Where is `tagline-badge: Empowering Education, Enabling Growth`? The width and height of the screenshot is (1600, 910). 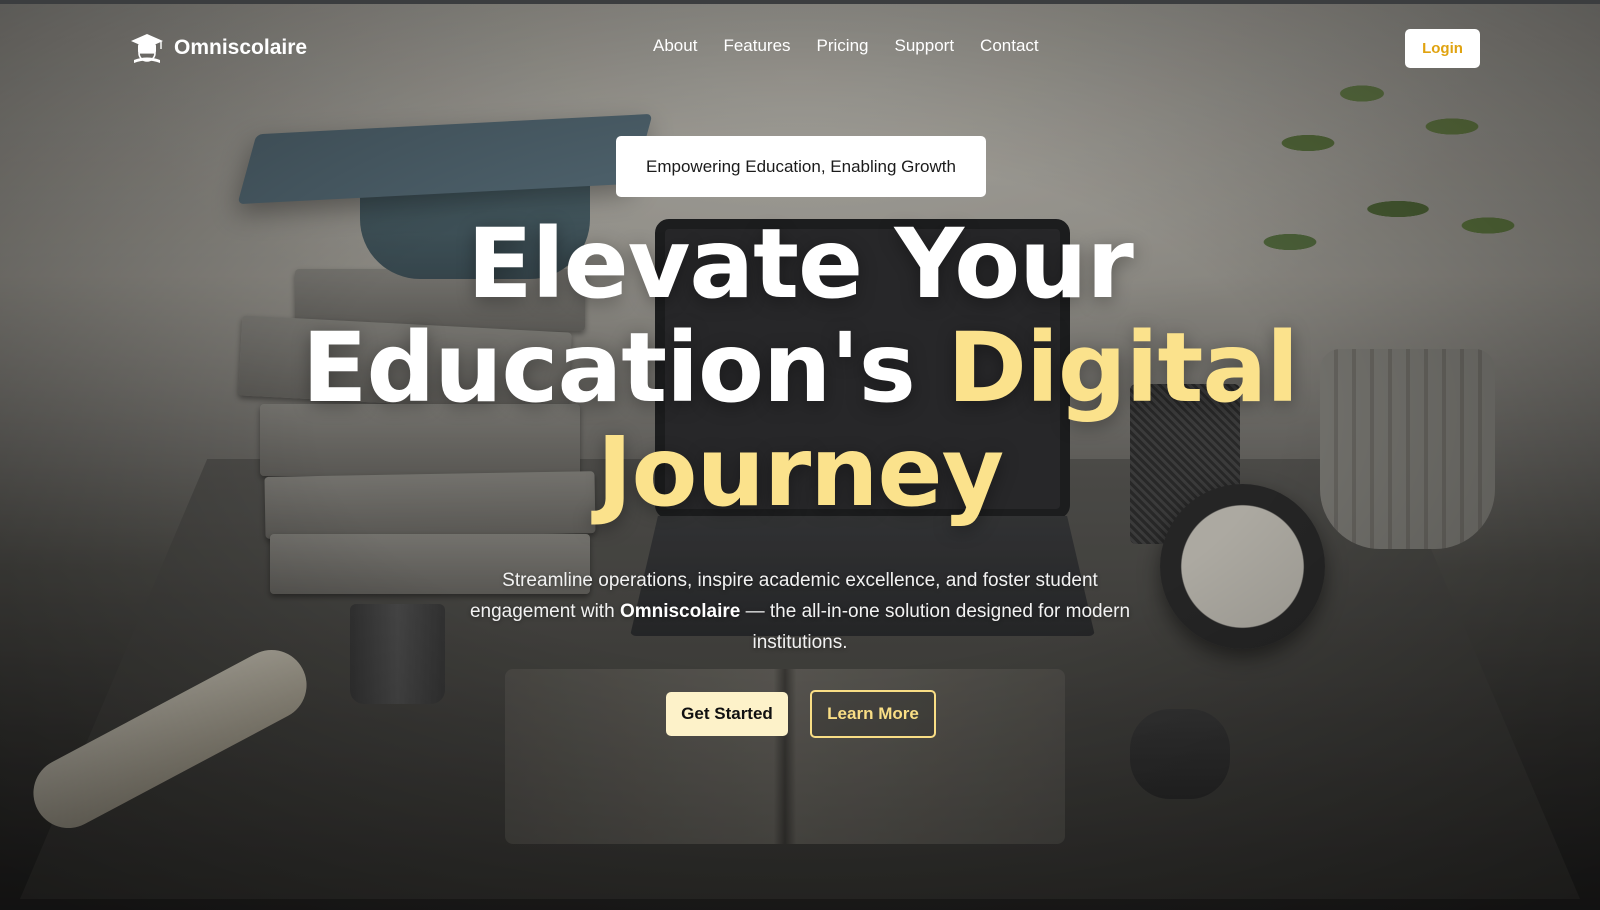
tagline-badge: Empowering Education, Enabling Growth is located at coordinates (801, 166).